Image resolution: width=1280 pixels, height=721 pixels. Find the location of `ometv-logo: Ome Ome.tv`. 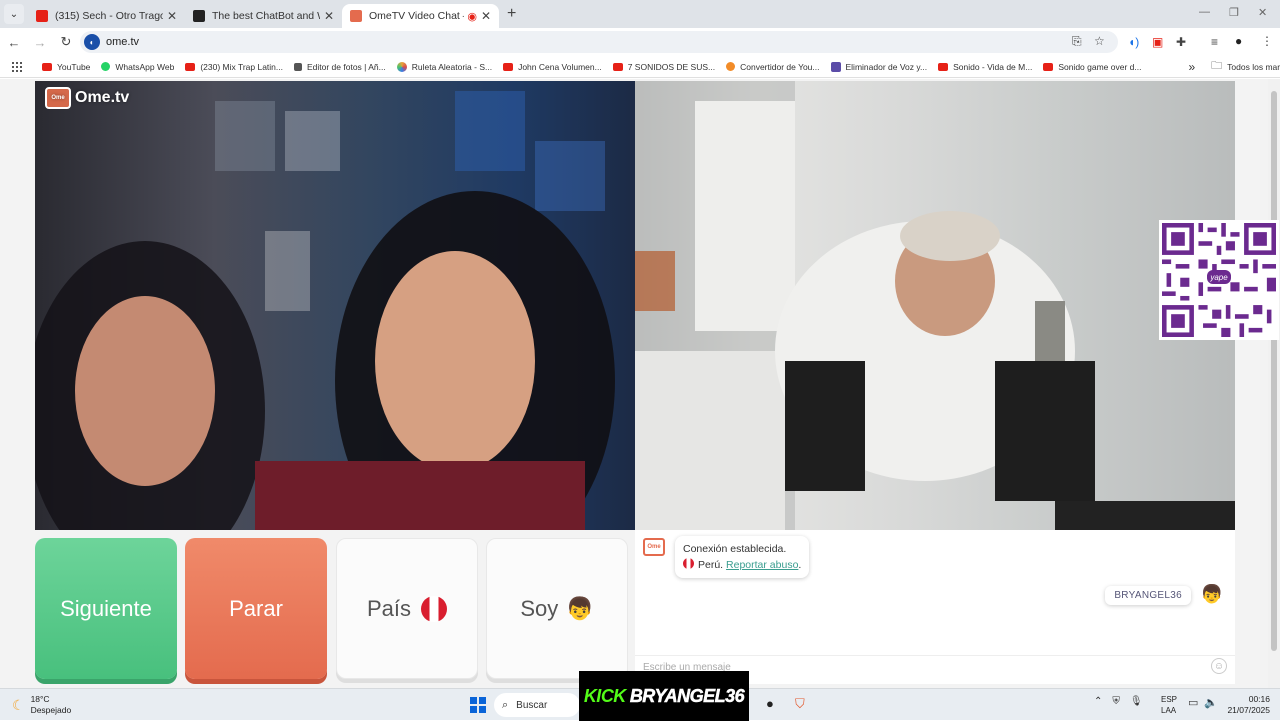

ometv-logo: Ome Ome.tv is located at coordinates (87, 98).